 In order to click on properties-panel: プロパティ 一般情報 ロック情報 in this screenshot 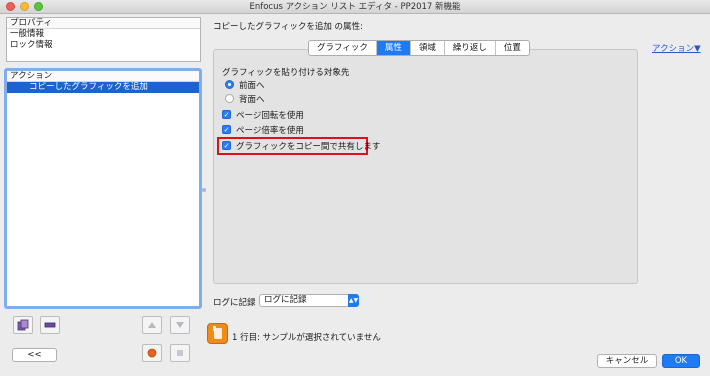, I will do `click(103, 39)`.